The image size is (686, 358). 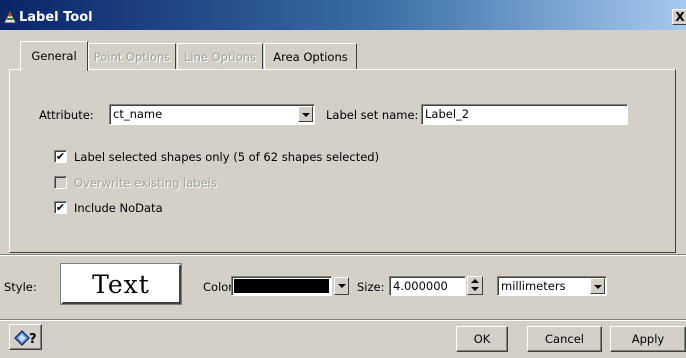 I want to click on help-icon: ?, so click(x=25, y=338).